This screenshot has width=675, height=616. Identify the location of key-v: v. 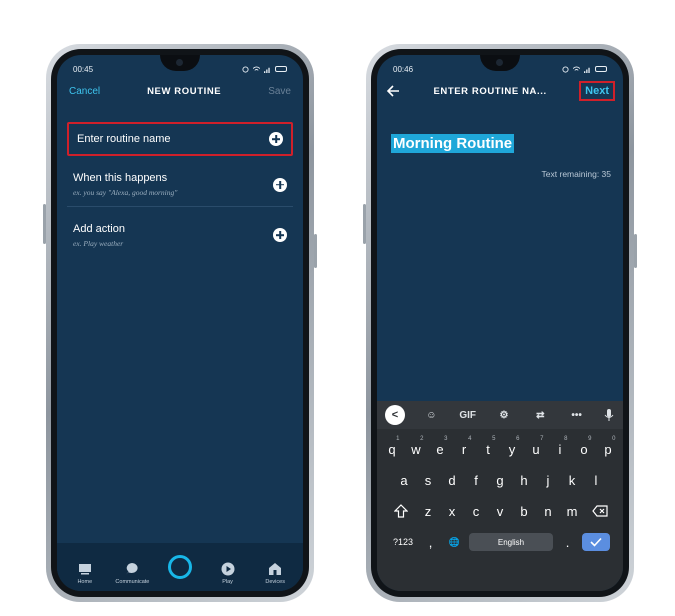
(500, 511).